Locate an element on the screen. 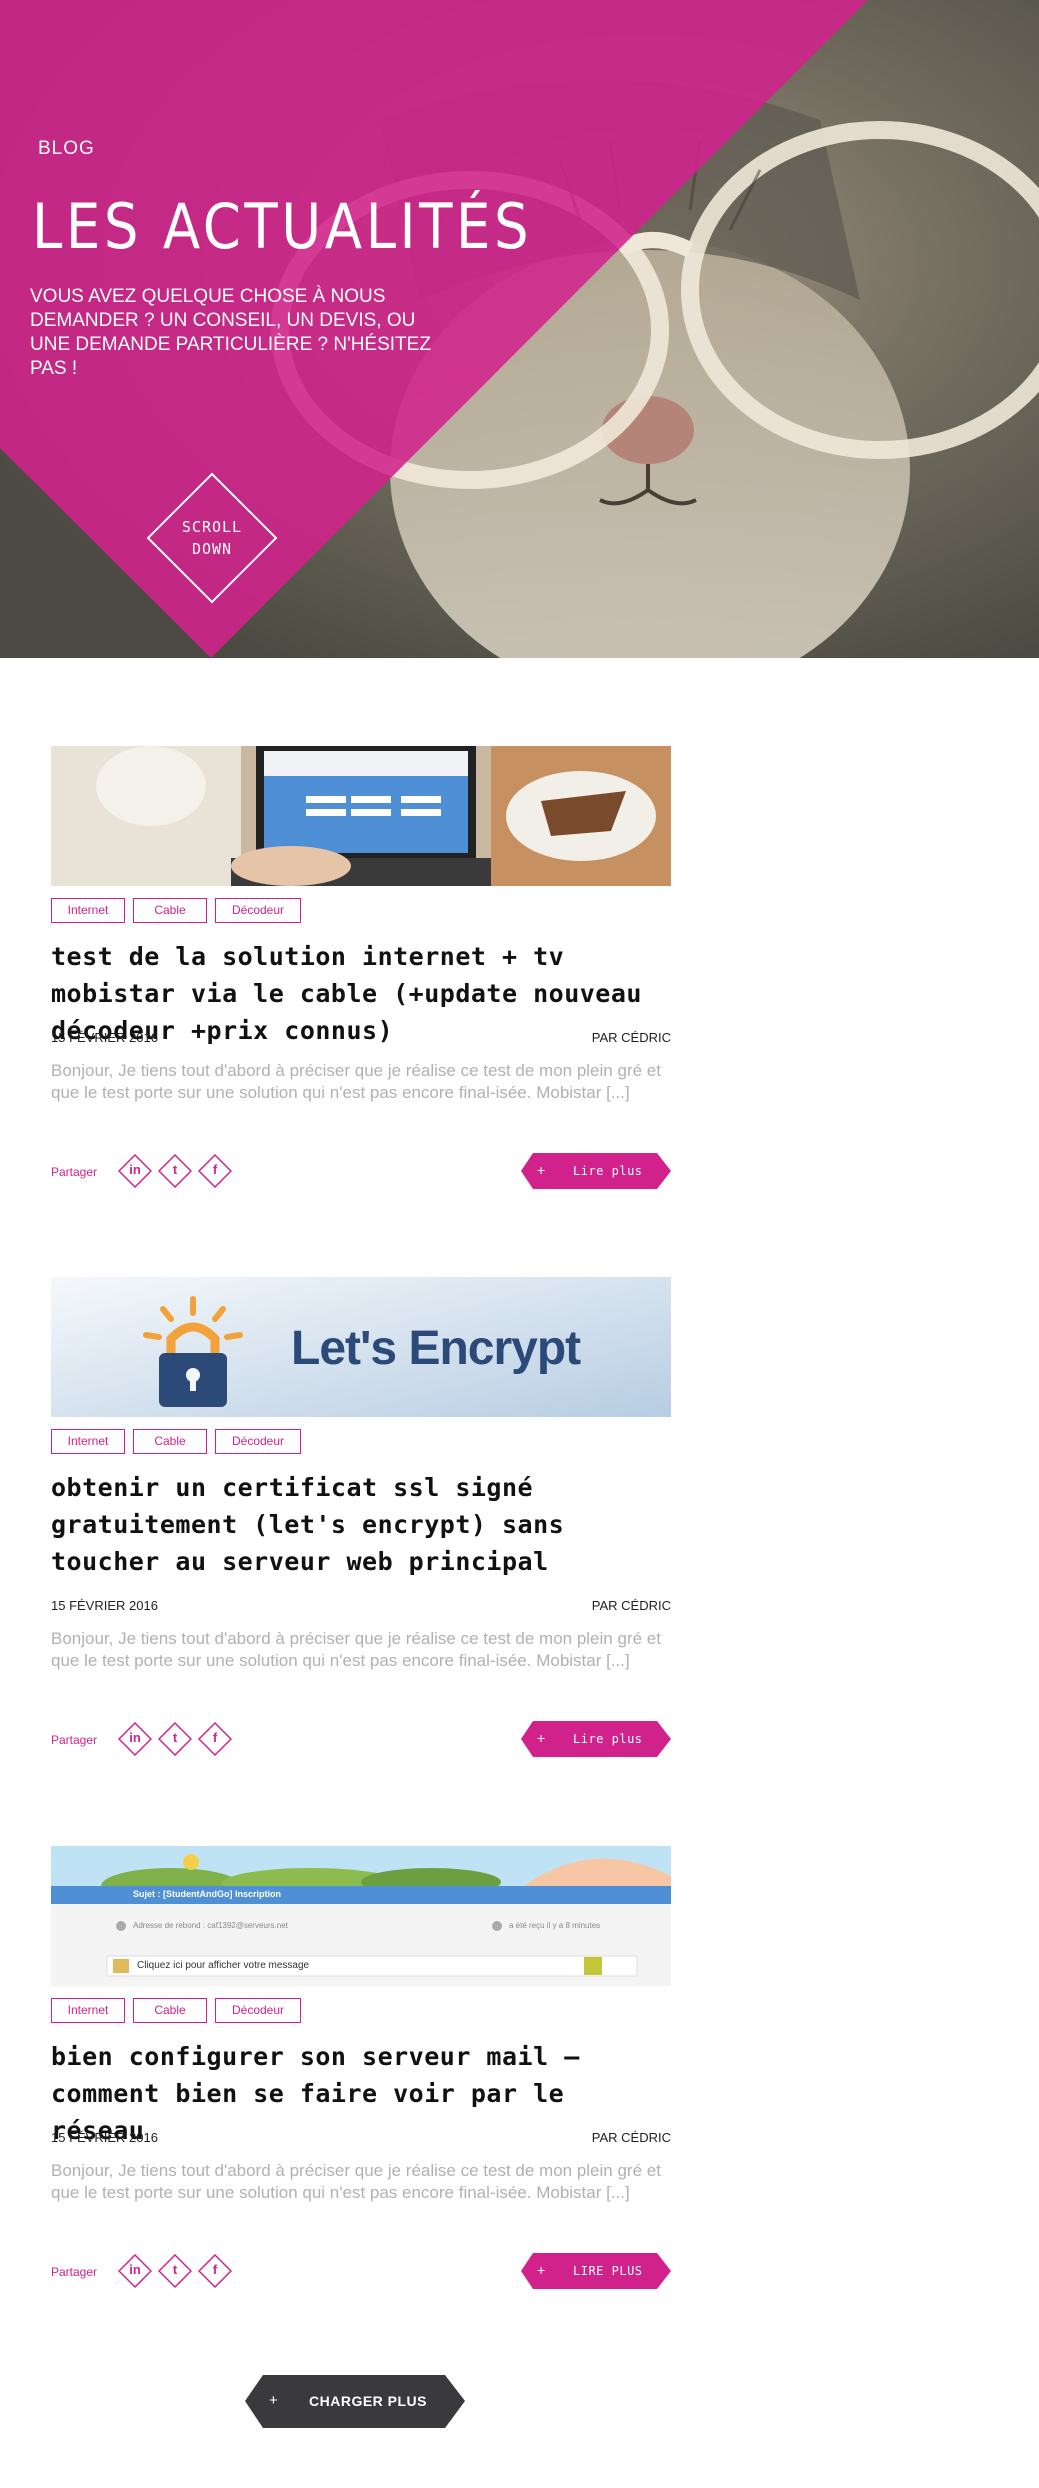 The image size is (1039, 2488). scroll-down-line1: SCROLL is located at coordinates (212, 527).